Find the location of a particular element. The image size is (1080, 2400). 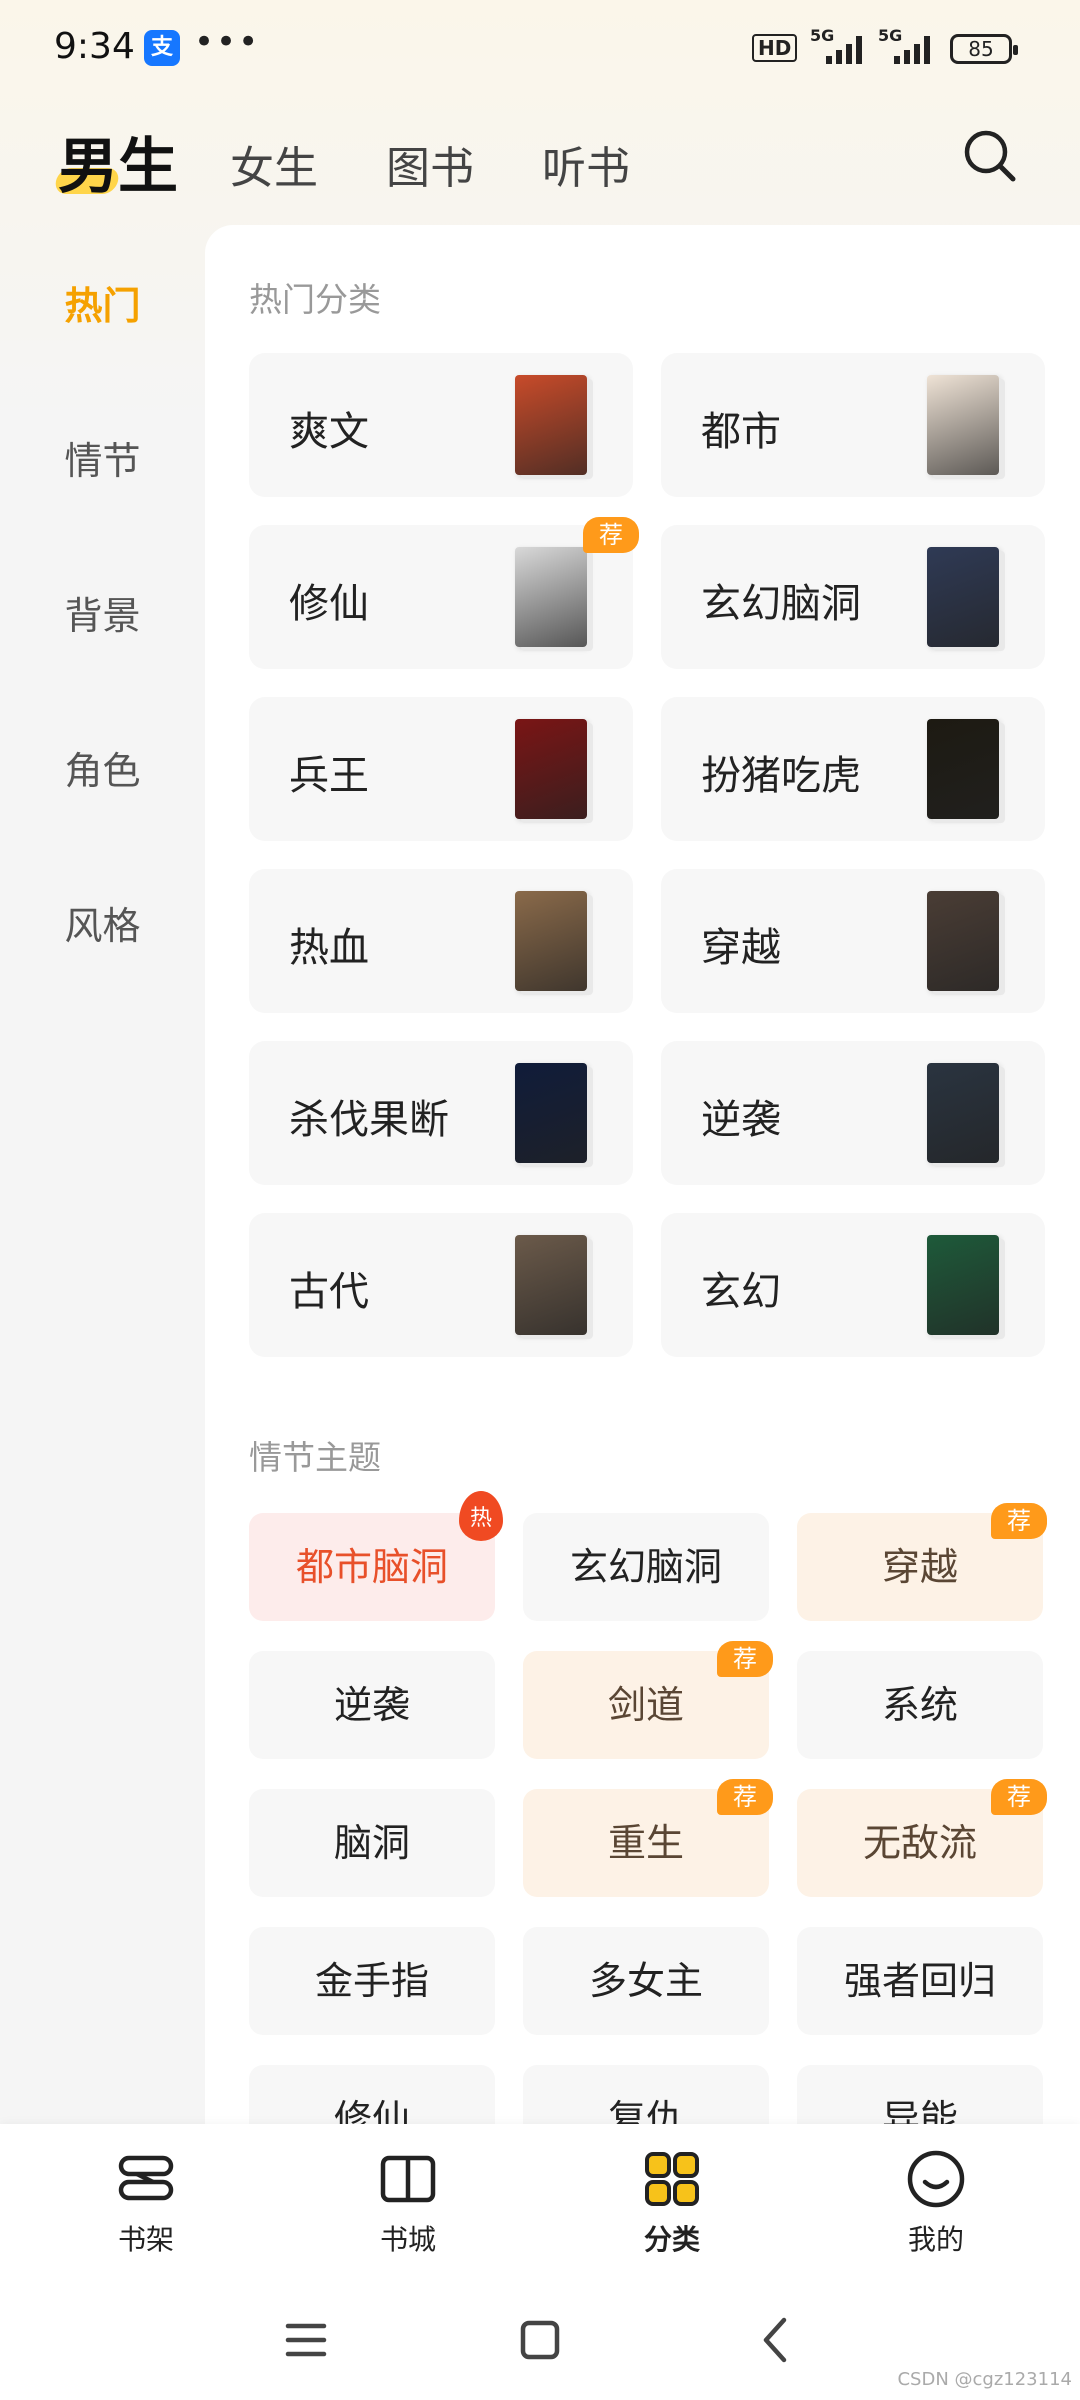

category-card: 扮猪吃虎 is located at coordinates (853, 769).